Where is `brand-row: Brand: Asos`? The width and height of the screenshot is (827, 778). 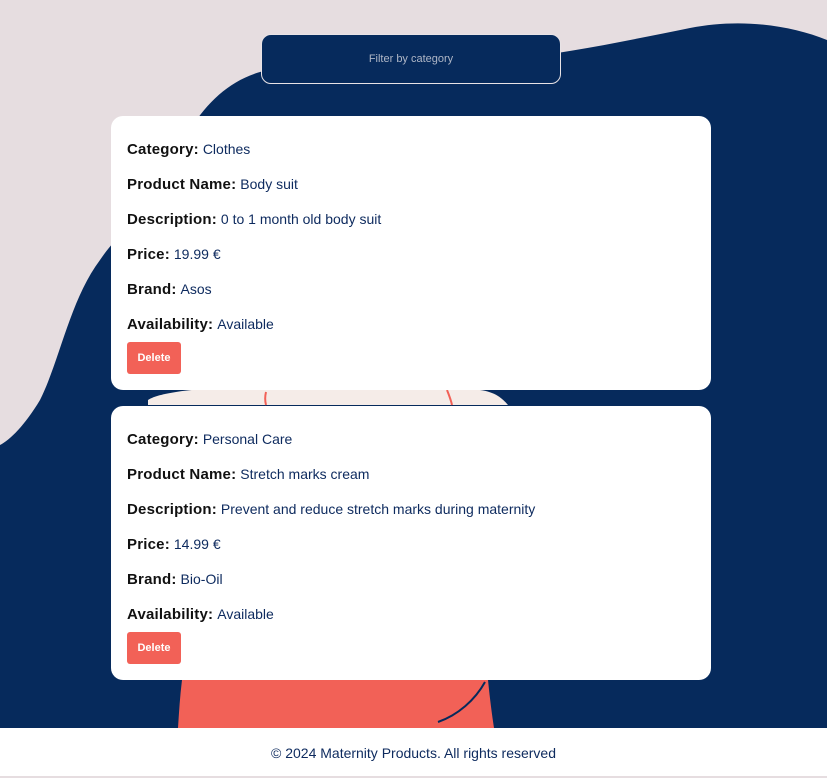 brand-row: Brand: Asos is located at coordinates (169, 289).